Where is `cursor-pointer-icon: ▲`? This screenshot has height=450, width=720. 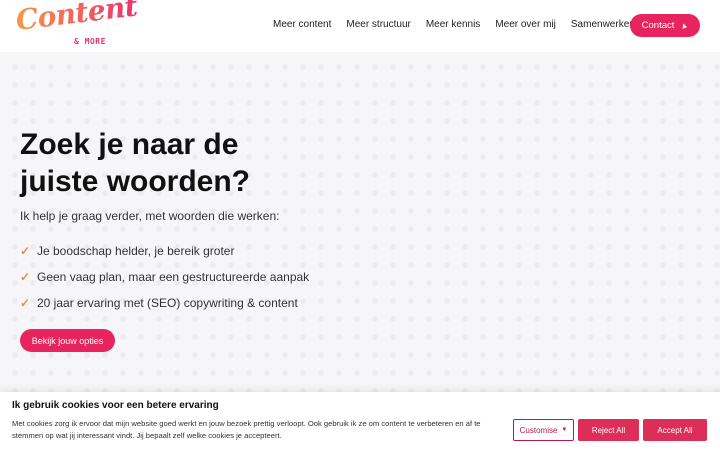
cursor-pointer-icon: ▲ is located at coordinates (684, 25).